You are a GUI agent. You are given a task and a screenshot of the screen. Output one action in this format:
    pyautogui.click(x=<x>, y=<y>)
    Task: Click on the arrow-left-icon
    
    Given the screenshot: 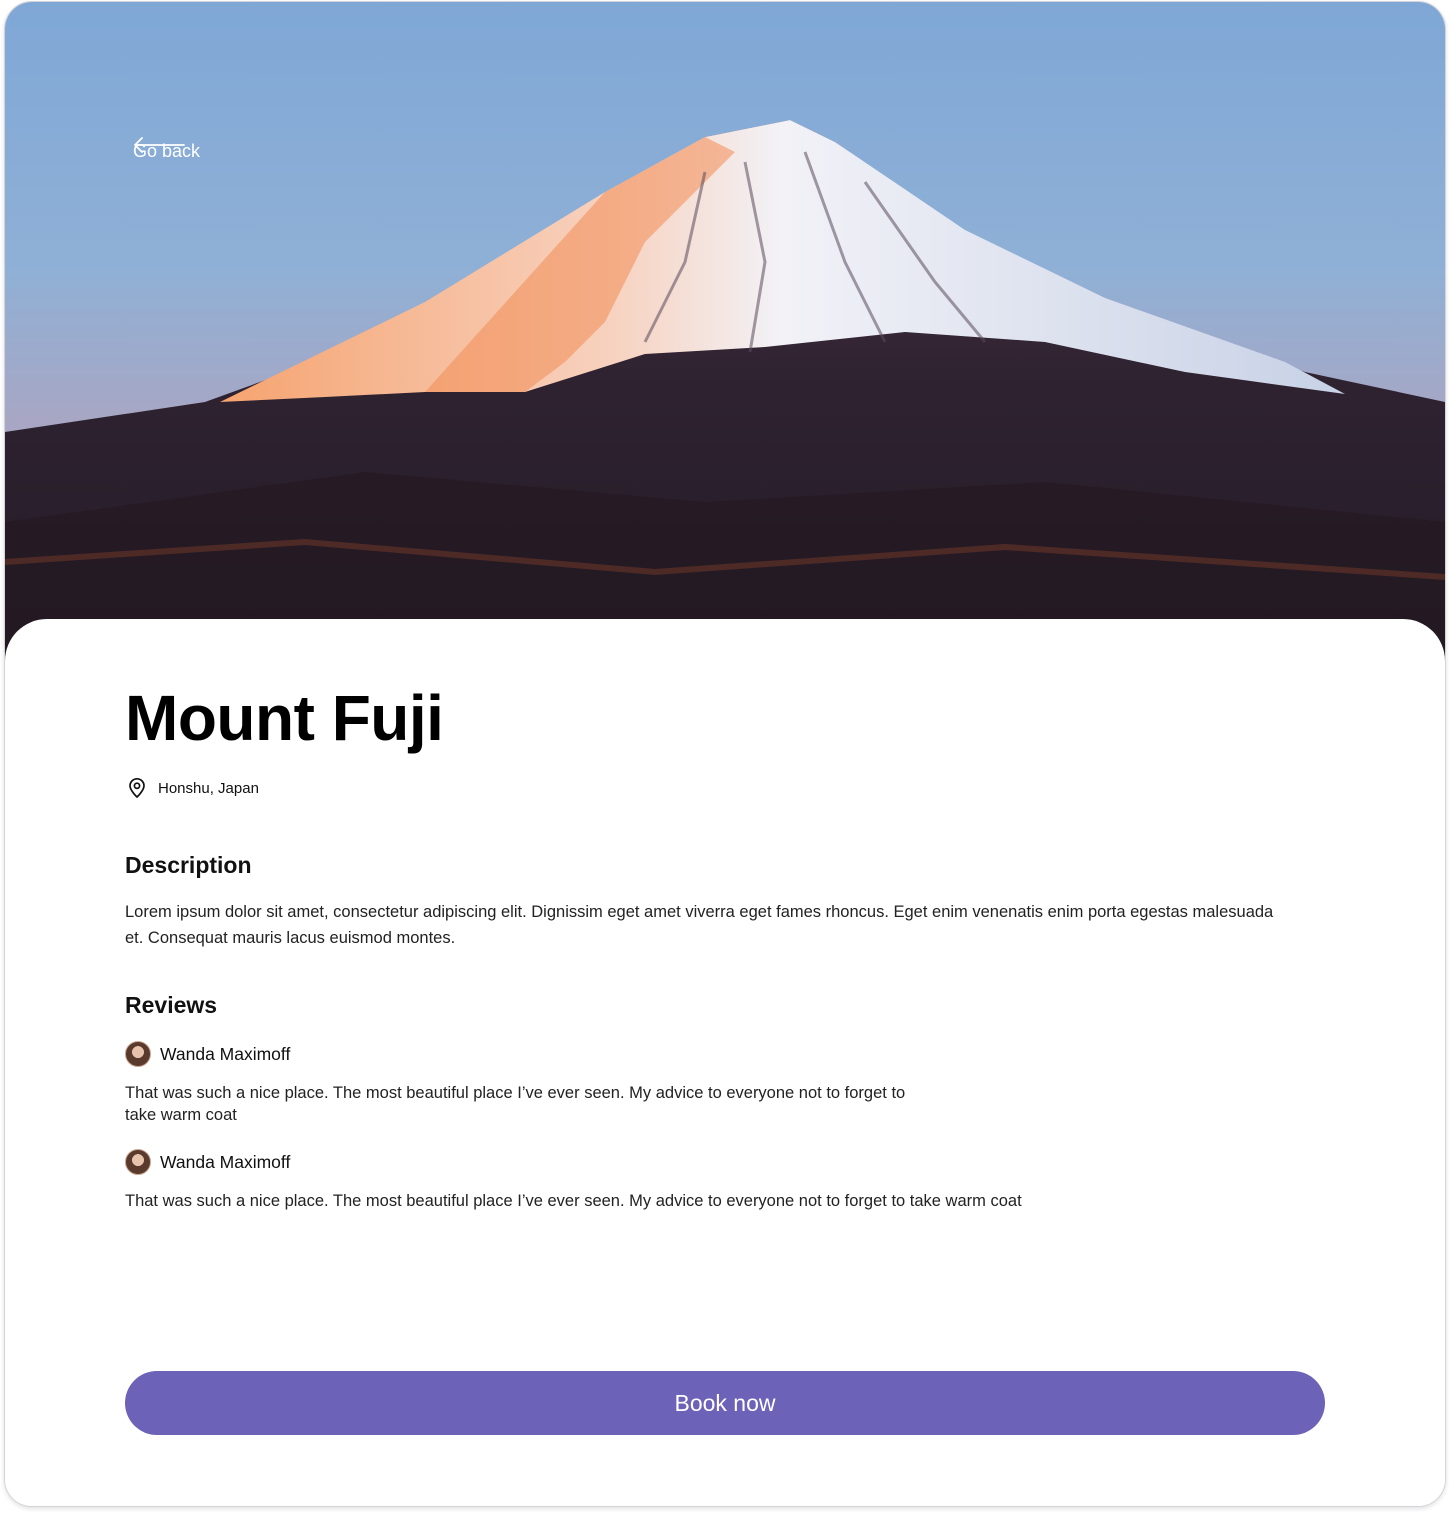 What is the action you would take?
    pyautogui.click(x=159, y=145)
    